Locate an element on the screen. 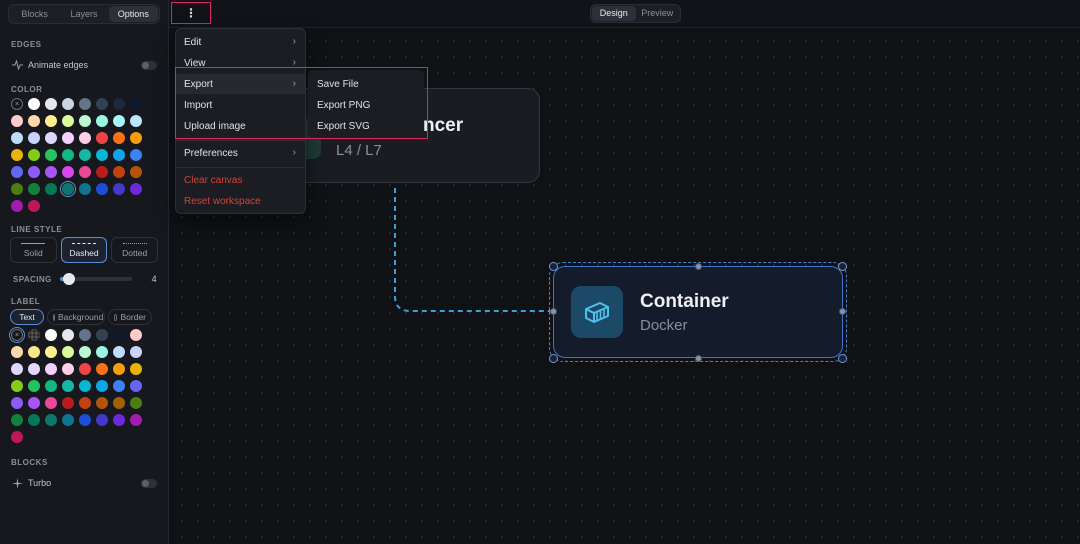 The image size is (1080, 544). menu-item-view-label: View is located at coordinates (195, 63).